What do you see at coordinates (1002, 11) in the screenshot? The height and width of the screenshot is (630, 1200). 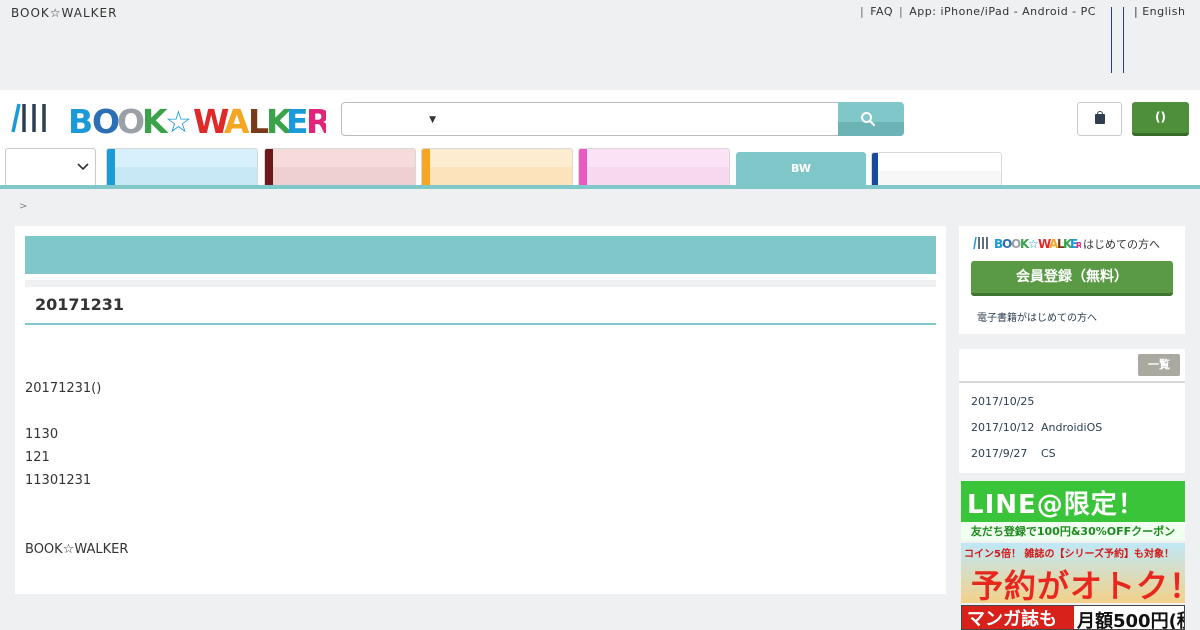 I see `app-links: App: iPhone/iPad - Android - PC` at bounding box center [1002, 11].